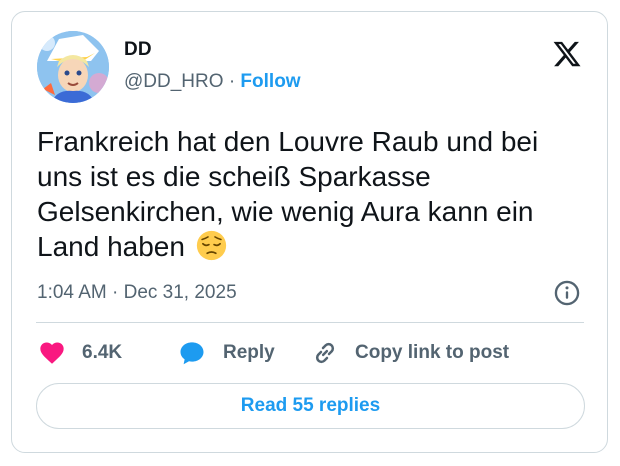 The width and height of the screenshot is (620, 466). Describe the element at coordinates (80, 353) in the screenshot. I see `like-button: 6.4K` at that location.